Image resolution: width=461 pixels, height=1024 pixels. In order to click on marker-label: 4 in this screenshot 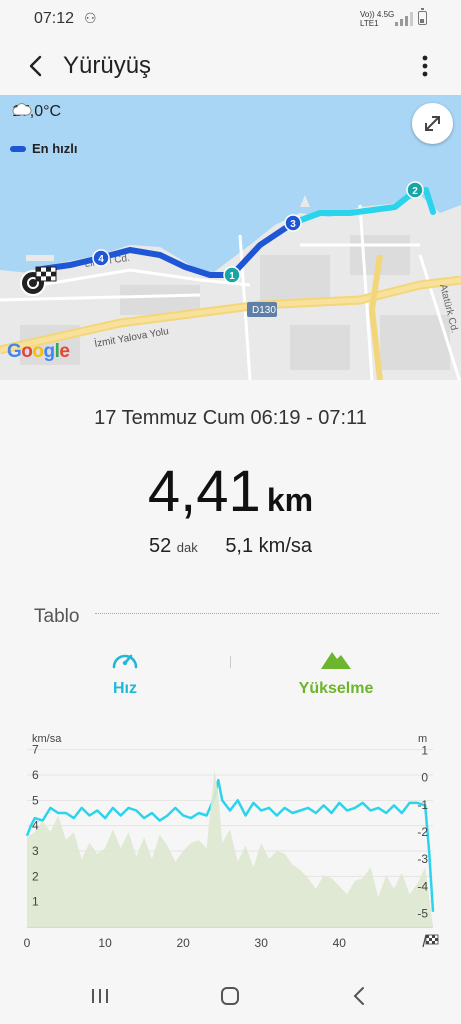, I will do `click(101, 259)`.